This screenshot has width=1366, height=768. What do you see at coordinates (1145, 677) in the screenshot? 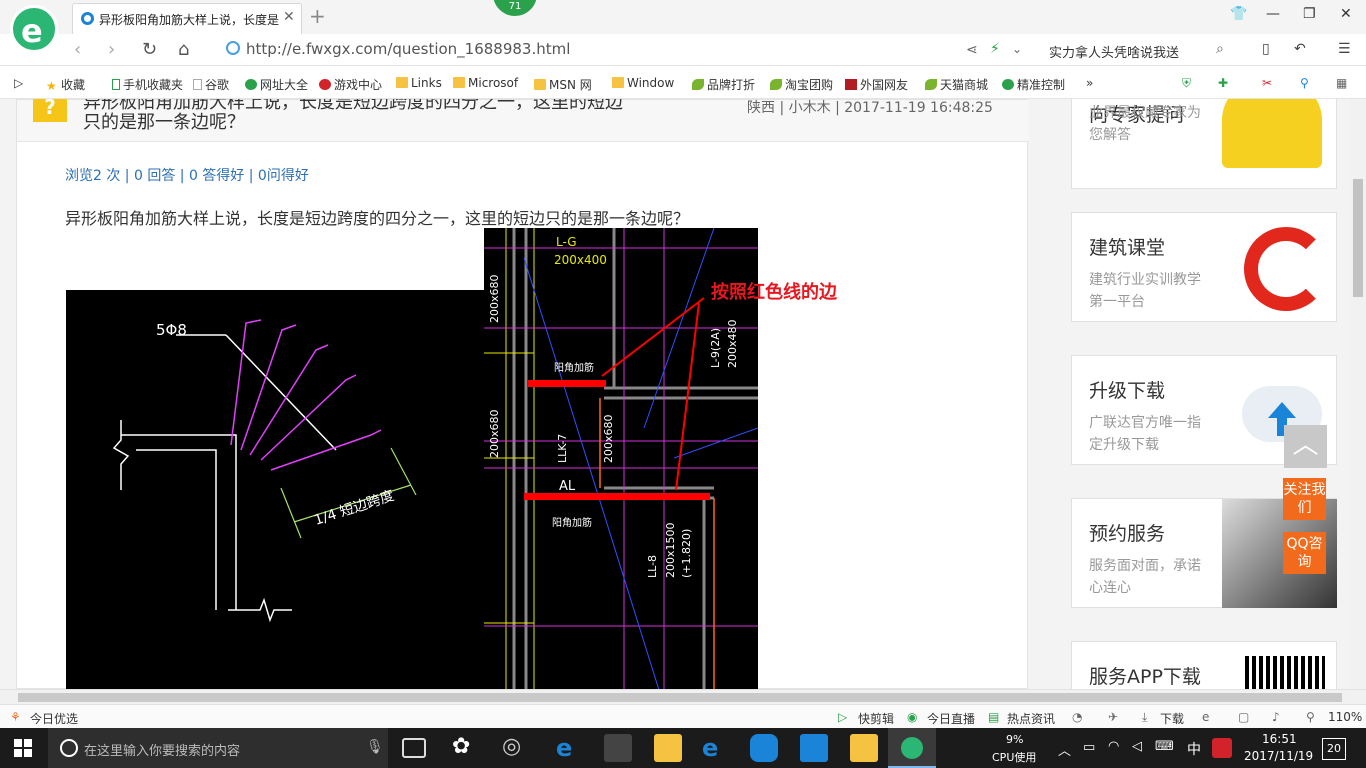
I see `card-title: 服务APP下载` at bounding box center [1145, 677].